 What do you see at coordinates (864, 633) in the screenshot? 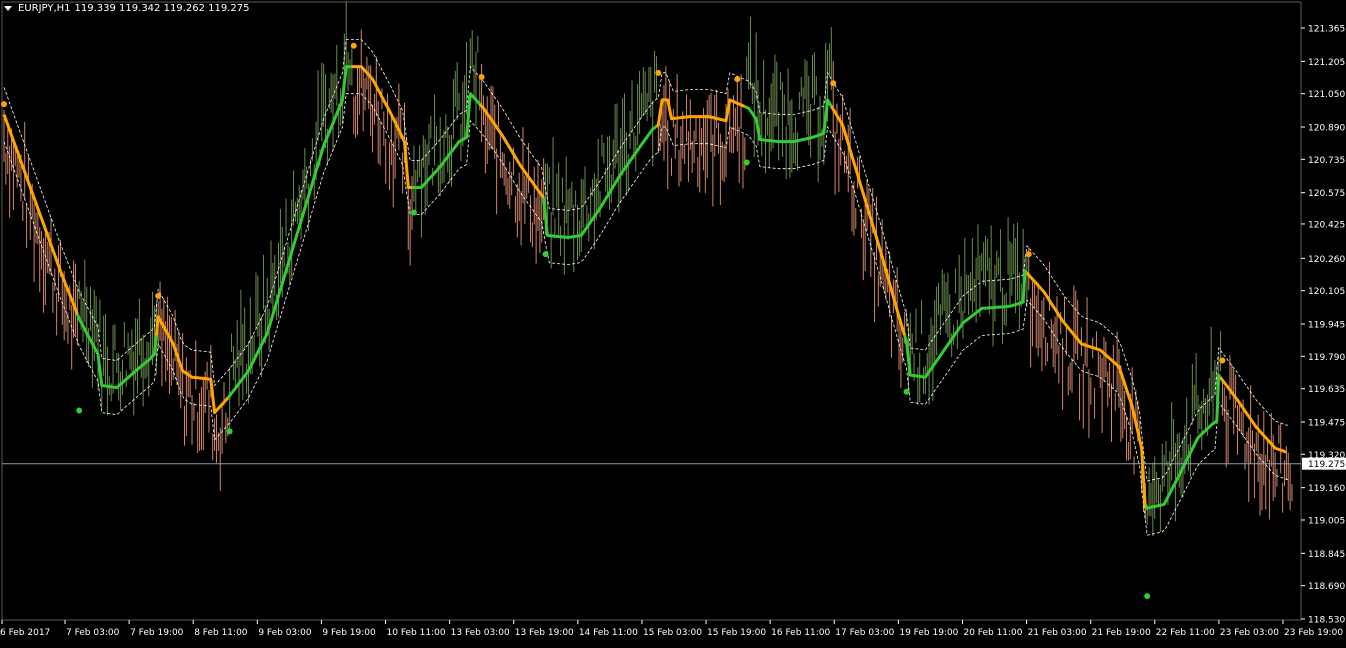
I see `x-tick-label: 17 Feb 03:00` at bounding box center [864, 633].